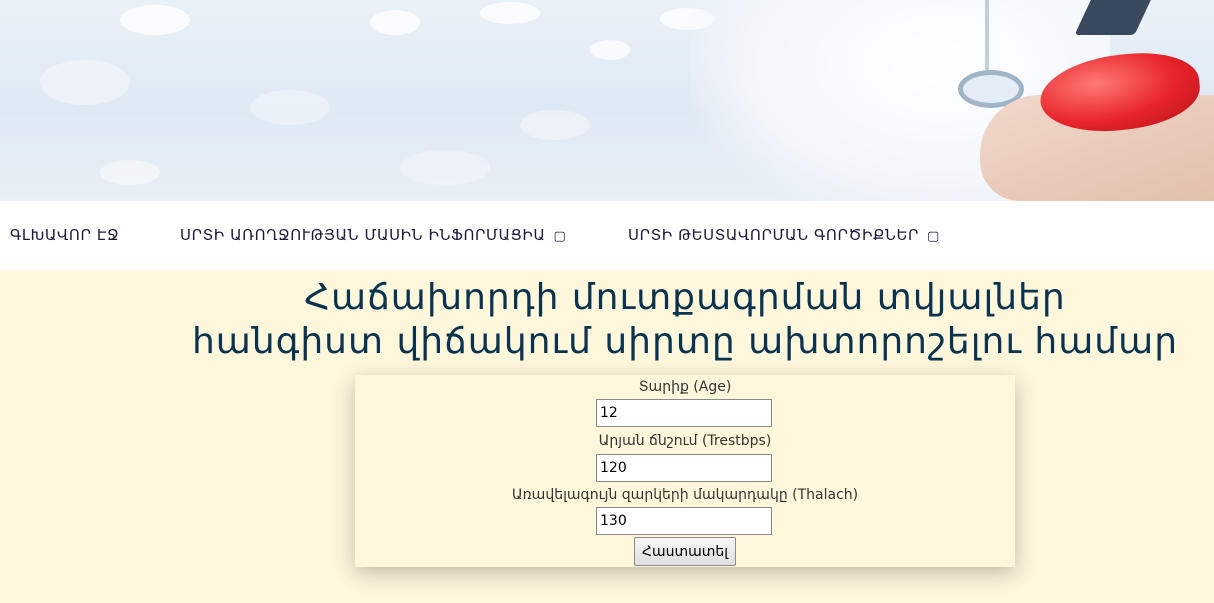 This screenshot has width=1214, height=603. What do you see at coordinates (685, 441) in the screenshot?
I see `trestbps-label: Արյան ճնշում (Trestbps)` at bounding box center [685, 441].